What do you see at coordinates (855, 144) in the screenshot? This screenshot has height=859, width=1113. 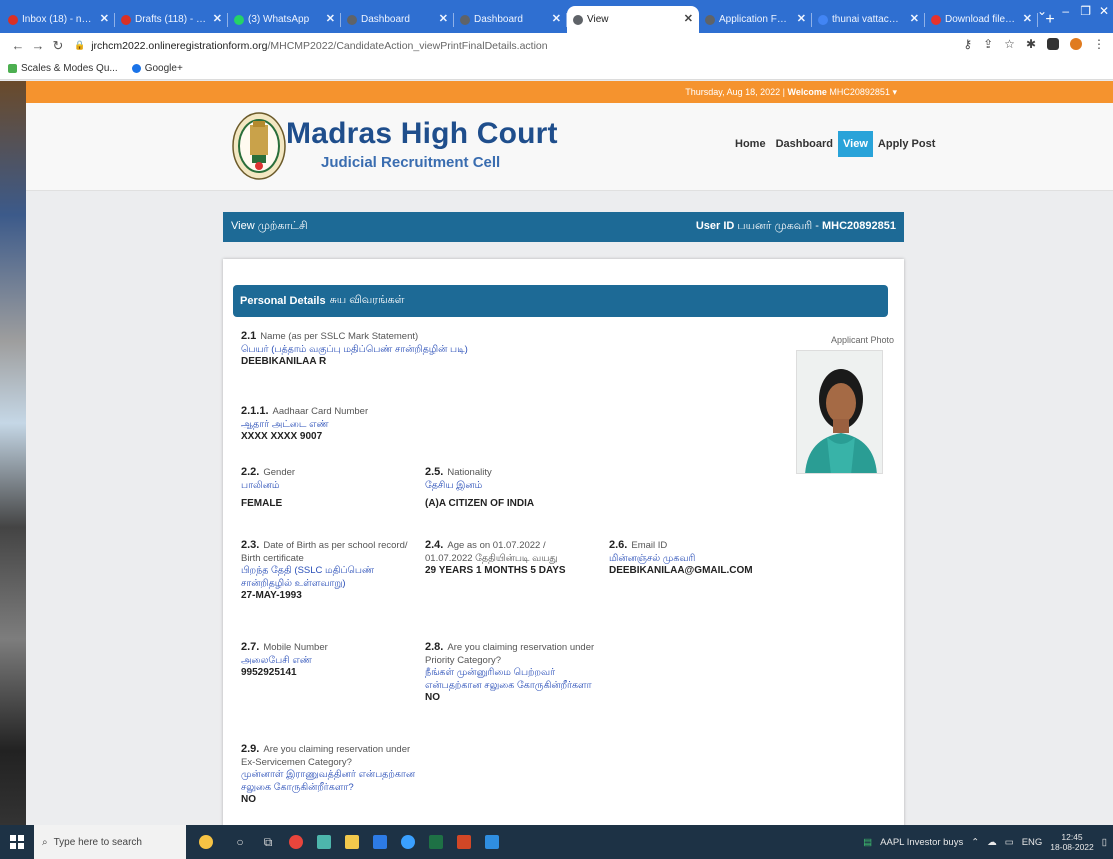 I see `nav-view: View` at bounding box center [855, 144].